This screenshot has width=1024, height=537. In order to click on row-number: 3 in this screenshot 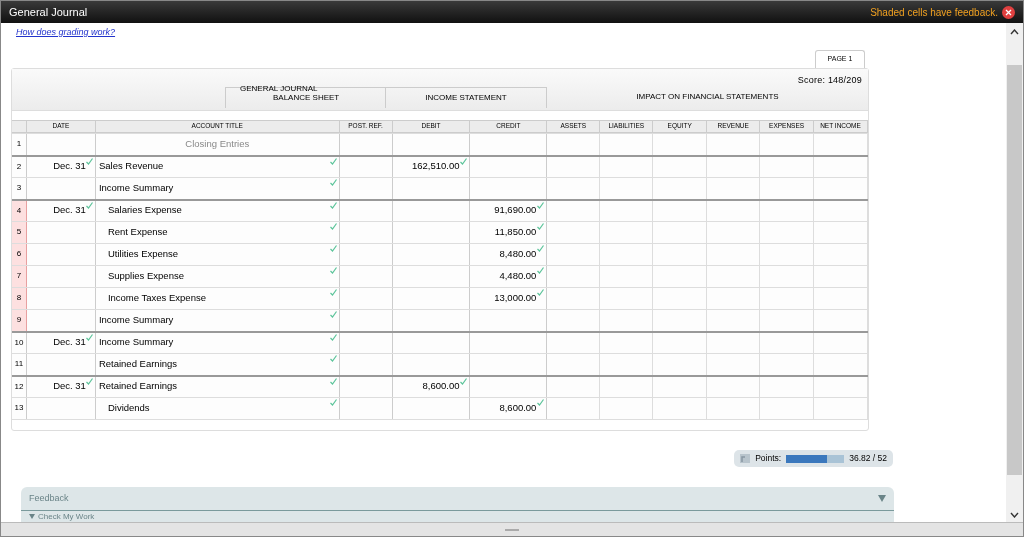, I will do `click(19, 188)`.